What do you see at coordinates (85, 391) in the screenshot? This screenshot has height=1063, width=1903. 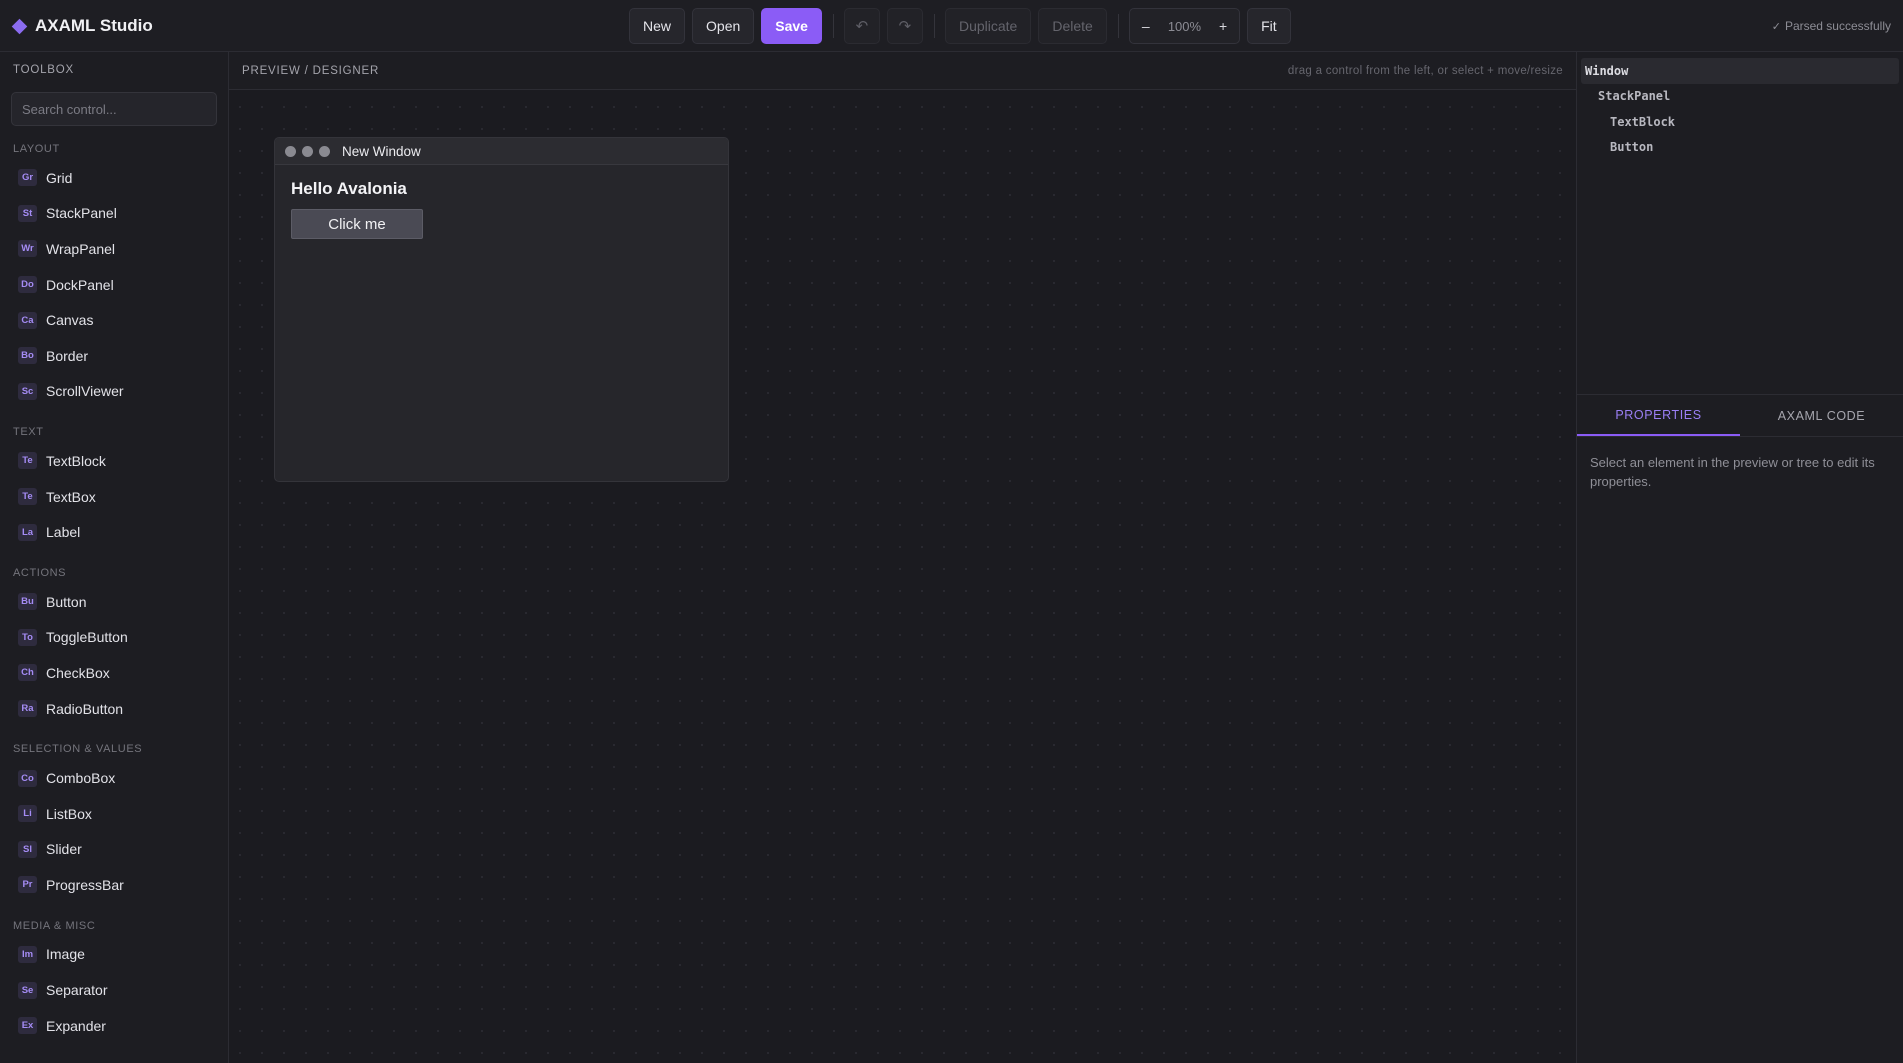 I see `toolbox-item-label: ScrollViewer` at bounding box center [85, 391].